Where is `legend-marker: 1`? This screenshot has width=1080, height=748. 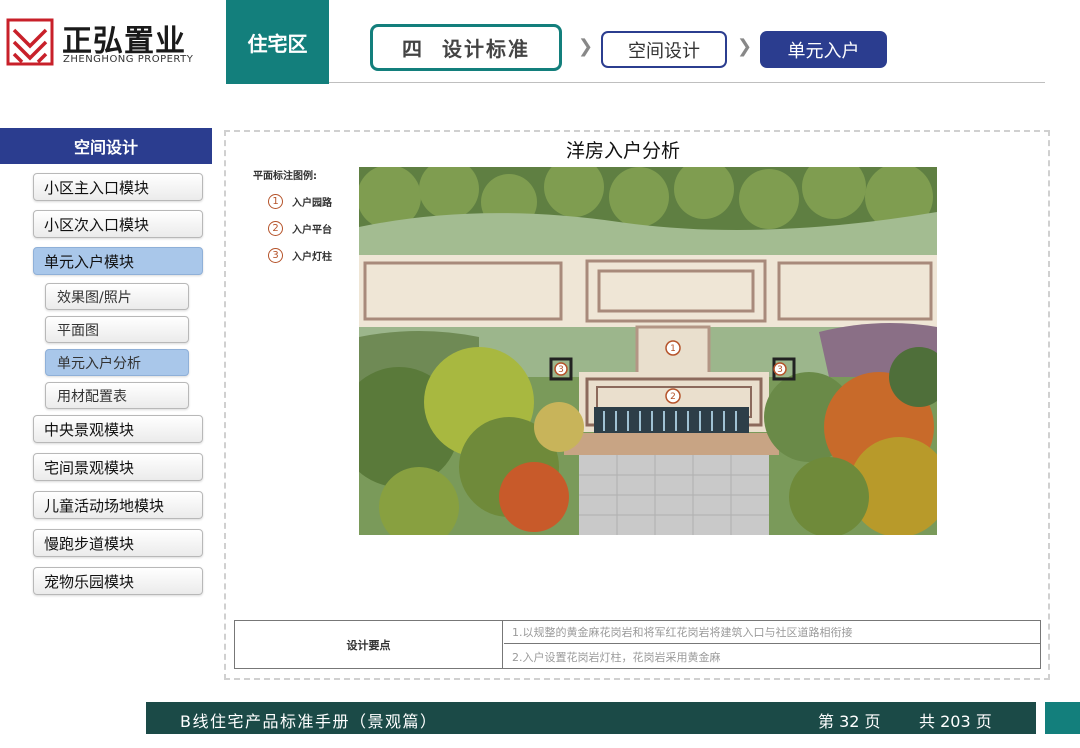
legend-marker: 1 is located at coordinates (275, 201).